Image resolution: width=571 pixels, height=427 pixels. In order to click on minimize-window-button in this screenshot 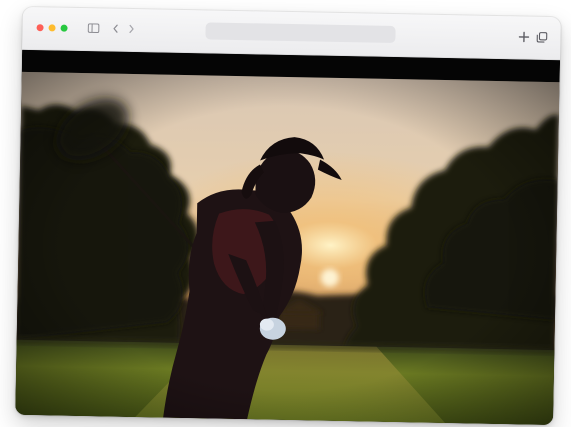, I will do `click(52, 28)`.